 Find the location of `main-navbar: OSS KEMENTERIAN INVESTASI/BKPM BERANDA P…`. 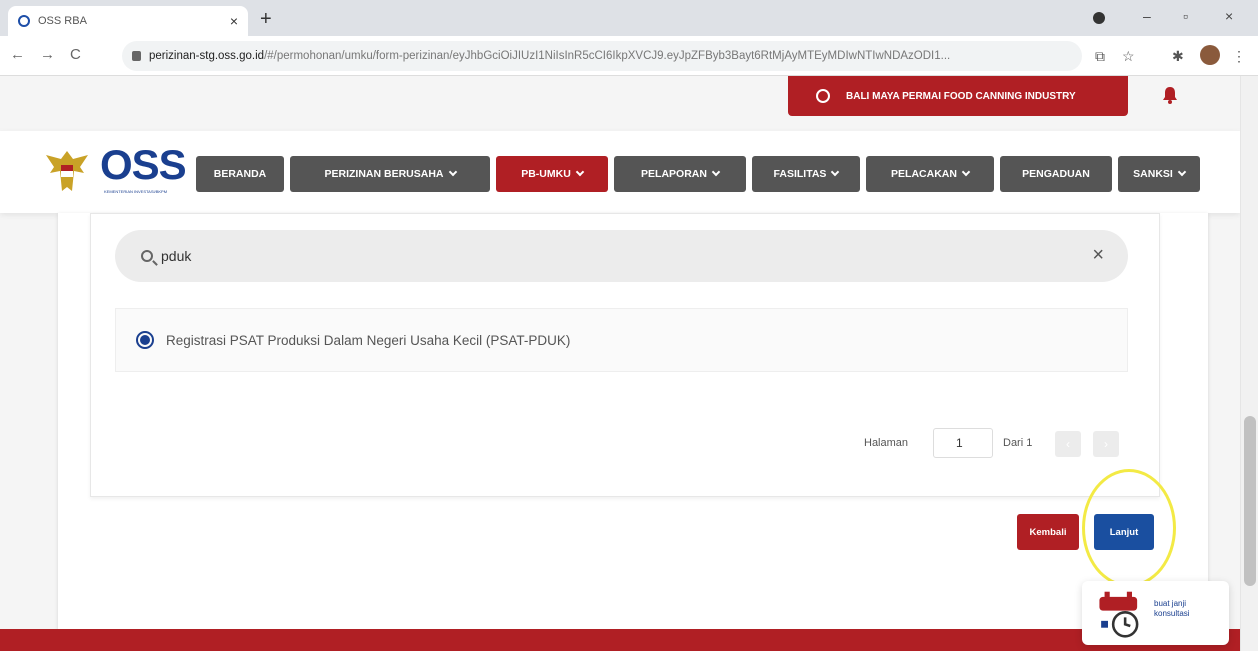

main-navbar: OSS KEMENTERIAN INVESTASI/BKPM BERANDA P… is located at coordinates (620, 172).